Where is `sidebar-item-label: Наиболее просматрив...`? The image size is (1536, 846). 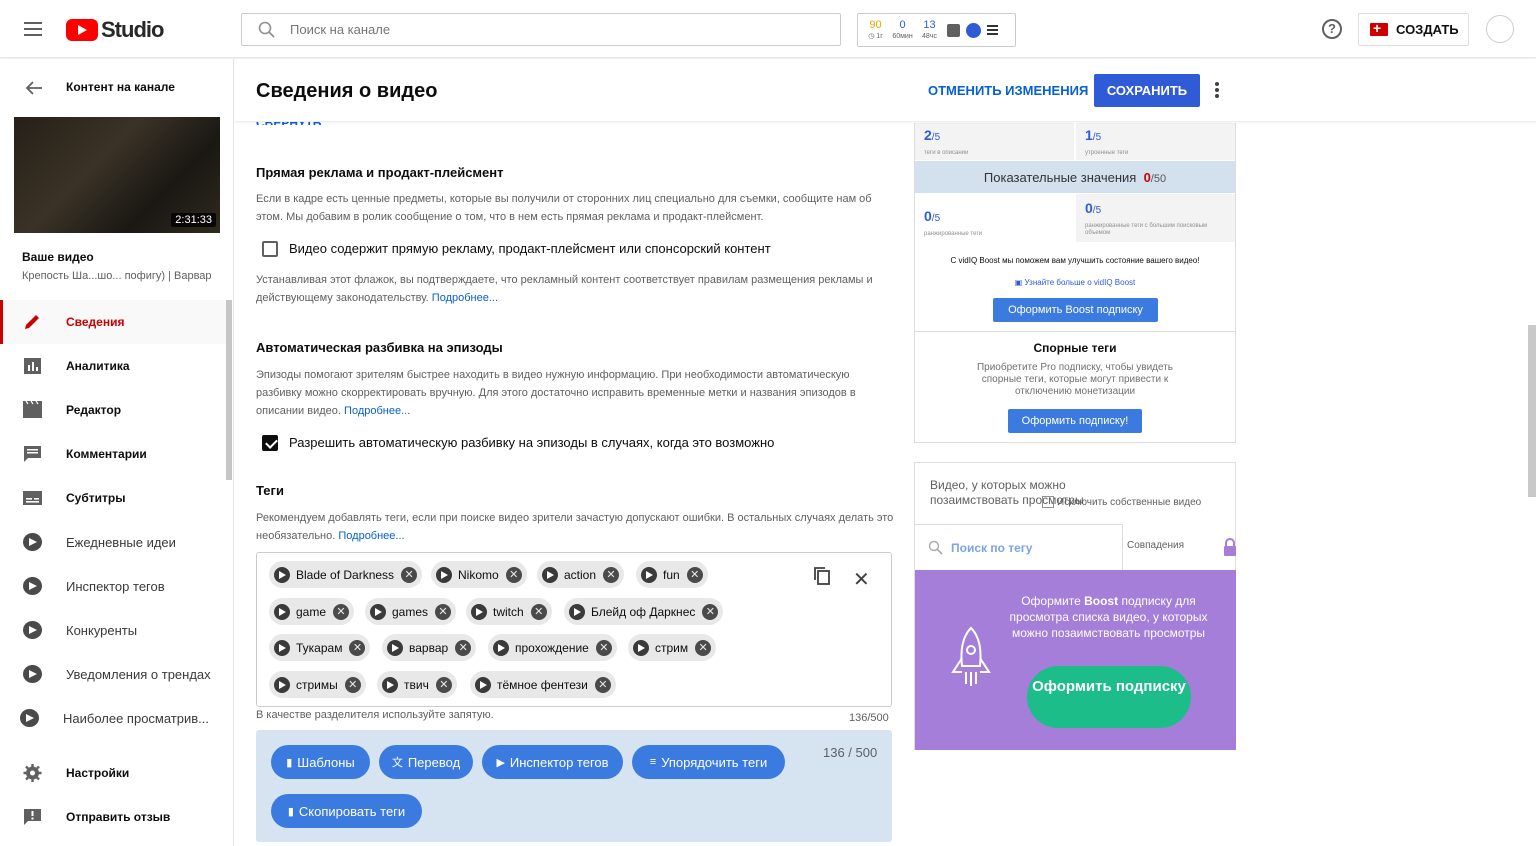 sidebar-item-label: Наиболее просматрив... is located at coordinates (136, 718).